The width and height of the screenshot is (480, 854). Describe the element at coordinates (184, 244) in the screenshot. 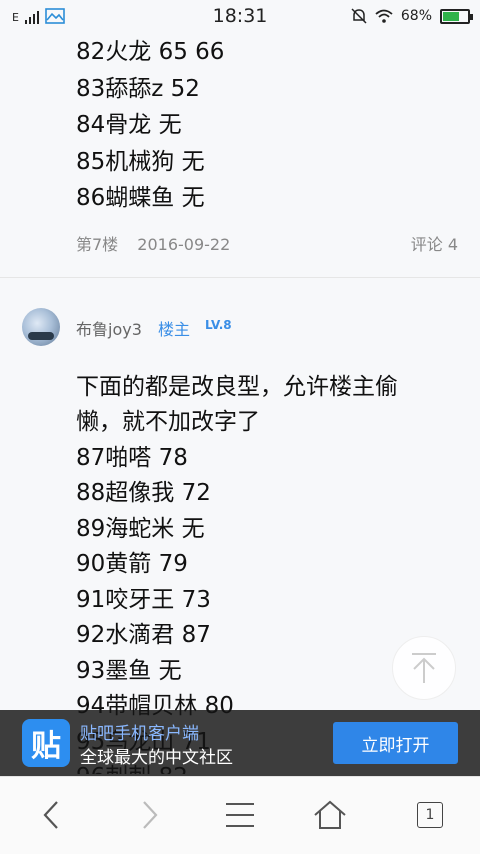

I see `post-date: 2016-09-22` at that location.